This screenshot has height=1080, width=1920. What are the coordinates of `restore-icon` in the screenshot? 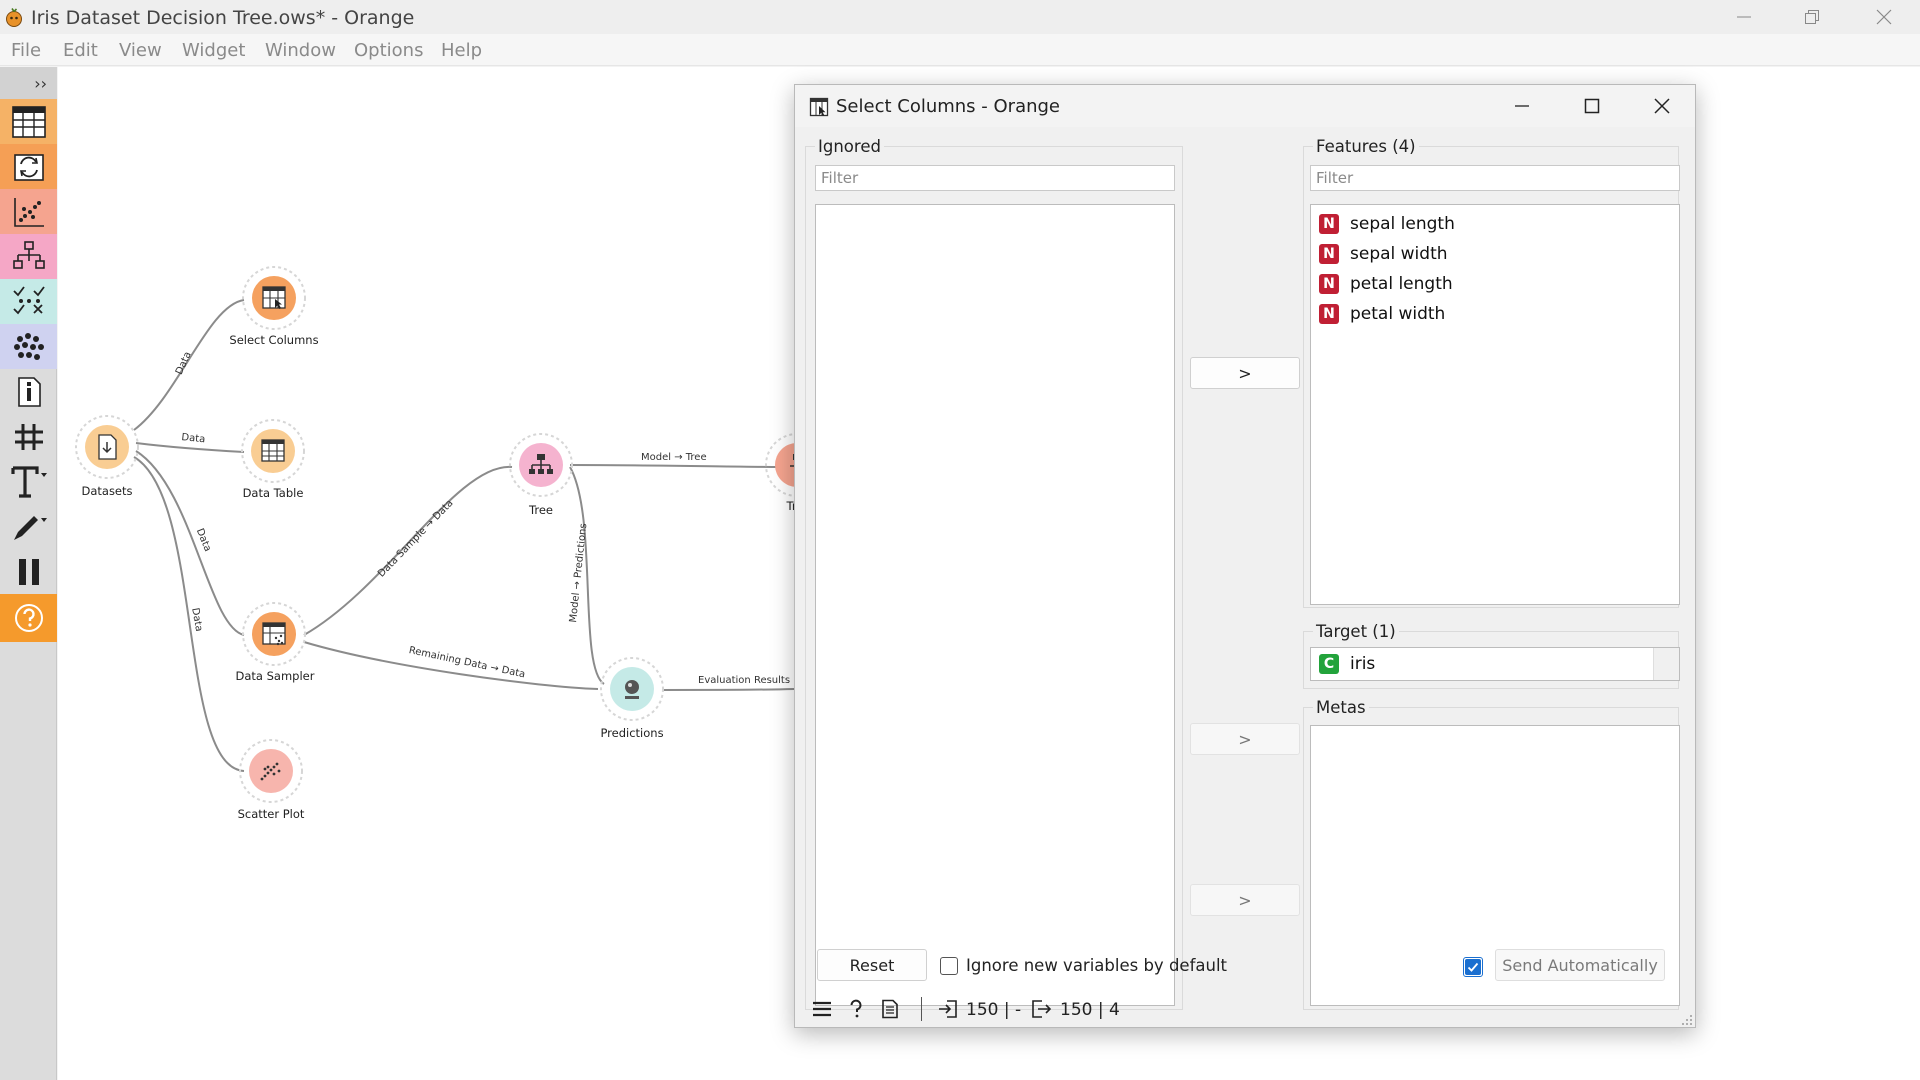 It's located at (1812, 17).